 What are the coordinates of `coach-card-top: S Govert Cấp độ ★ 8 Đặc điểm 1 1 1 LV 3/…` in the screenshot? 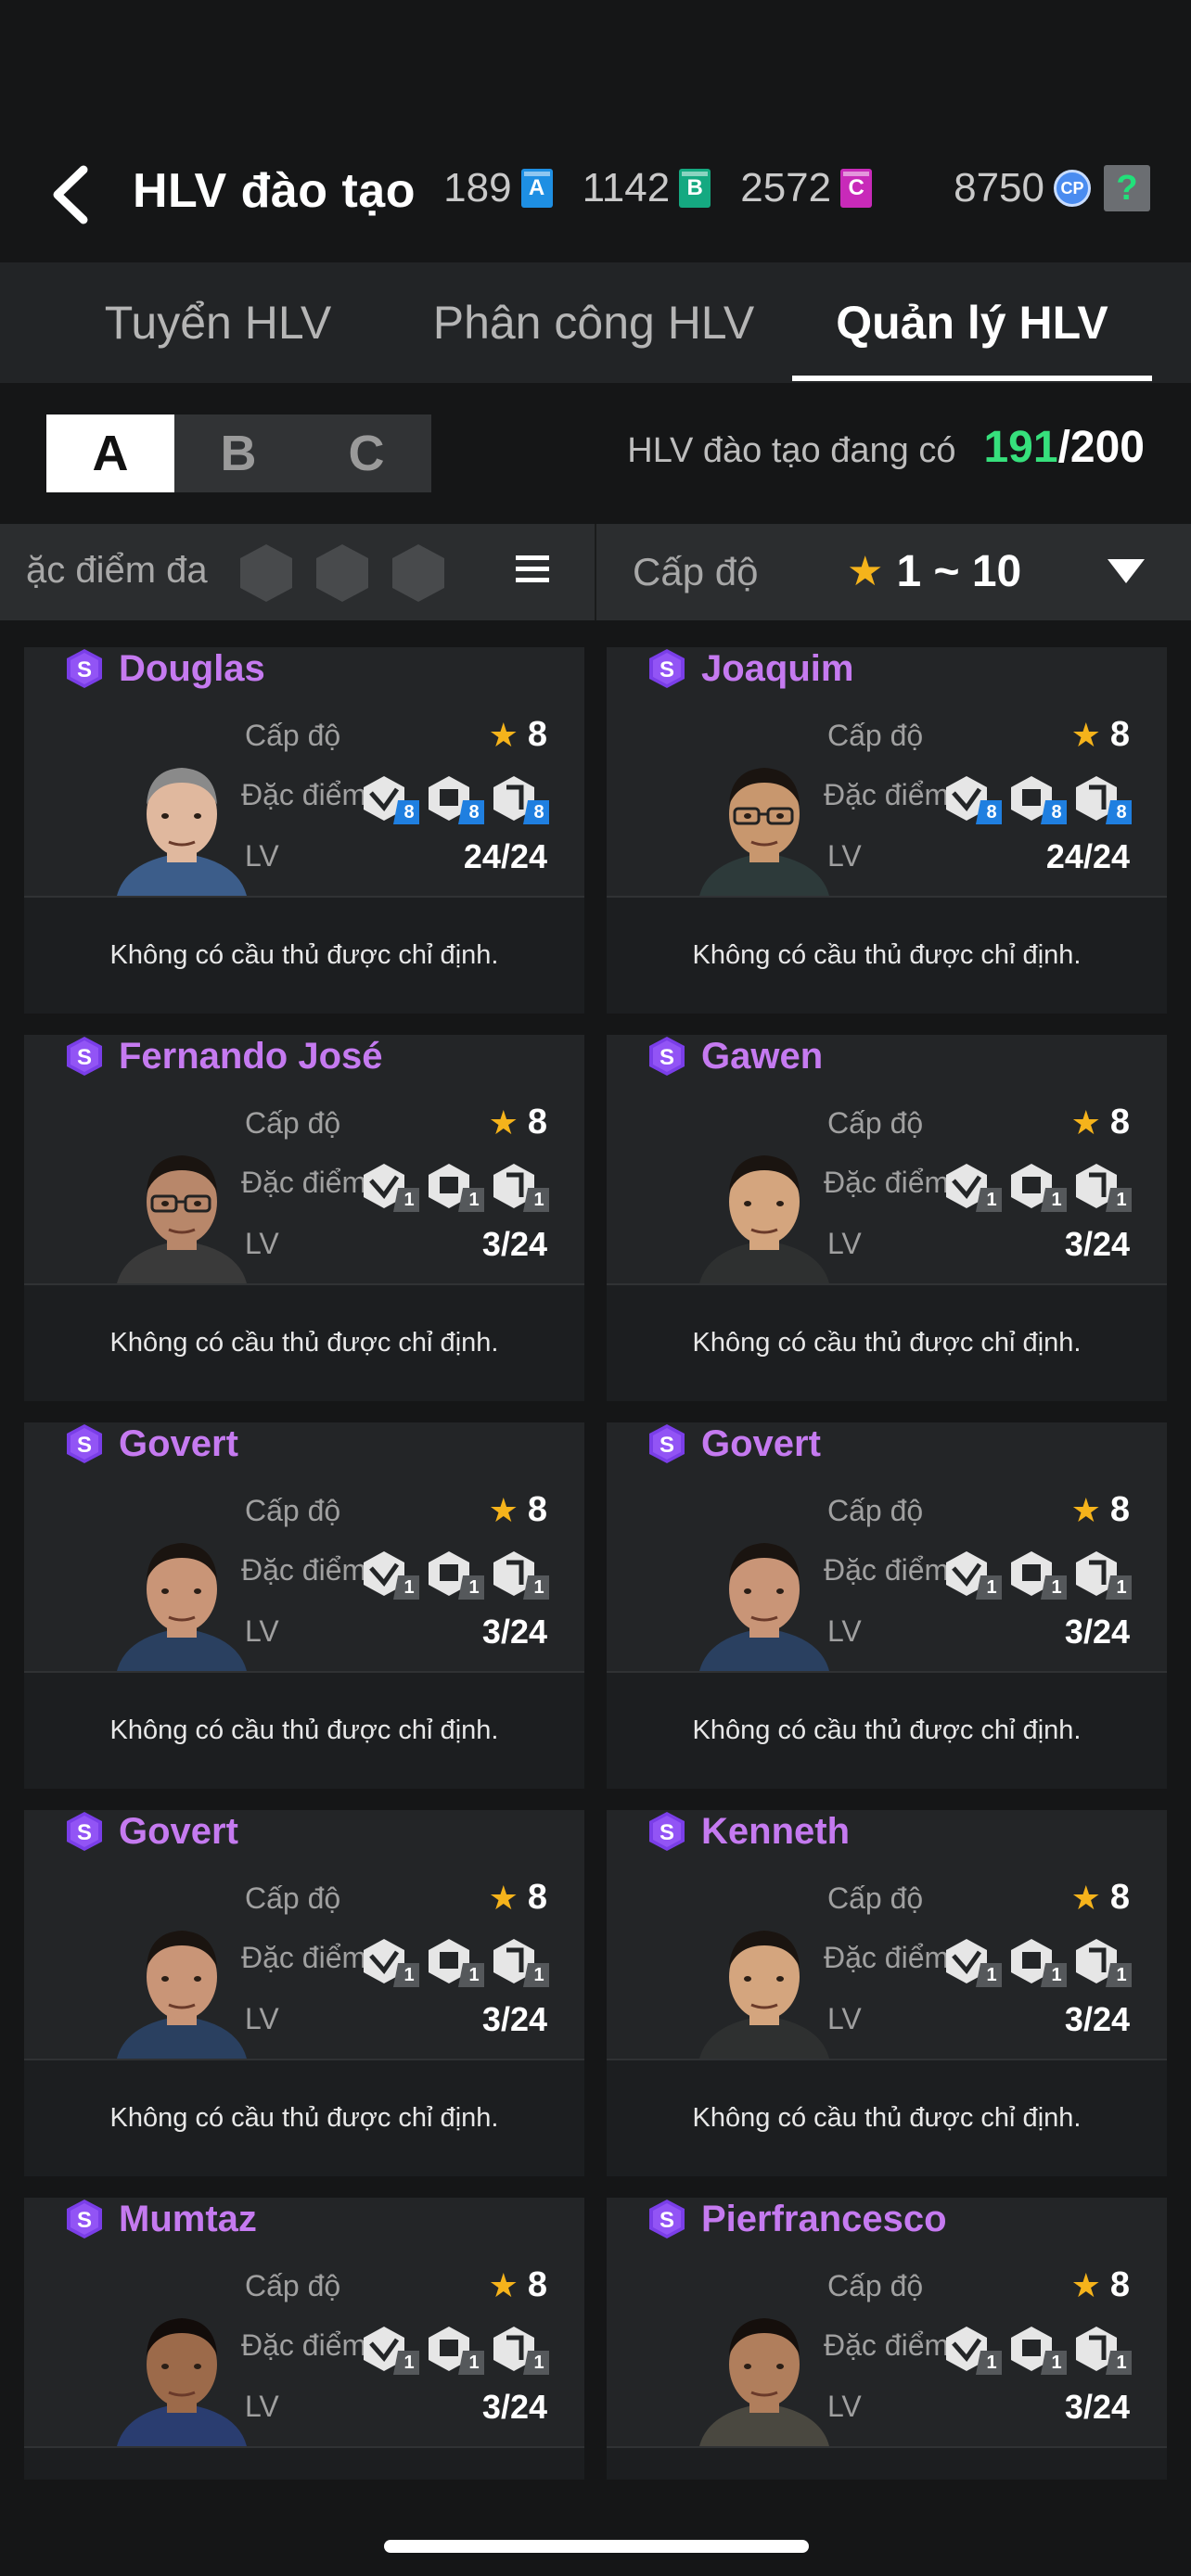 It's located at (304, 1546).